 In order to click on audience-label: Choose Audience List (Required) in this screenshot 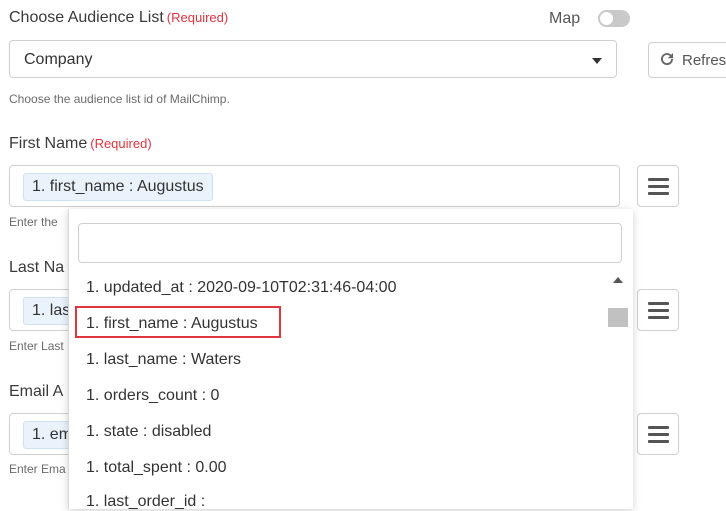, I will do `click(118, 18)`.